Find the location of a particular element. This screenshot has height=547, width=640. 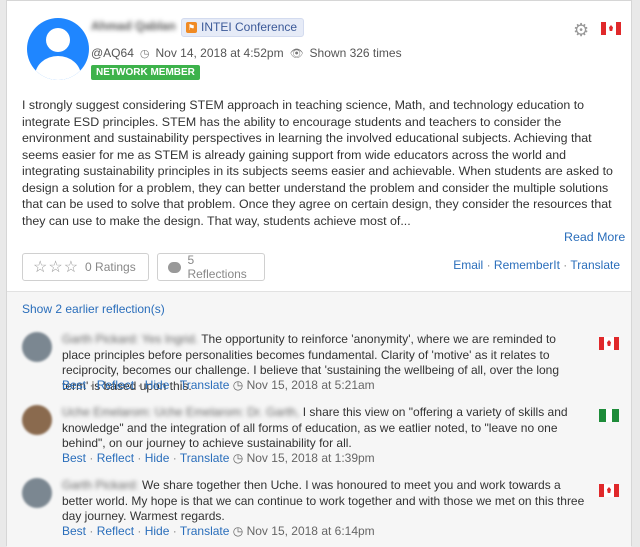

conference-badge: ⚑ INTEI Conference is located at coordinates (243, 27).